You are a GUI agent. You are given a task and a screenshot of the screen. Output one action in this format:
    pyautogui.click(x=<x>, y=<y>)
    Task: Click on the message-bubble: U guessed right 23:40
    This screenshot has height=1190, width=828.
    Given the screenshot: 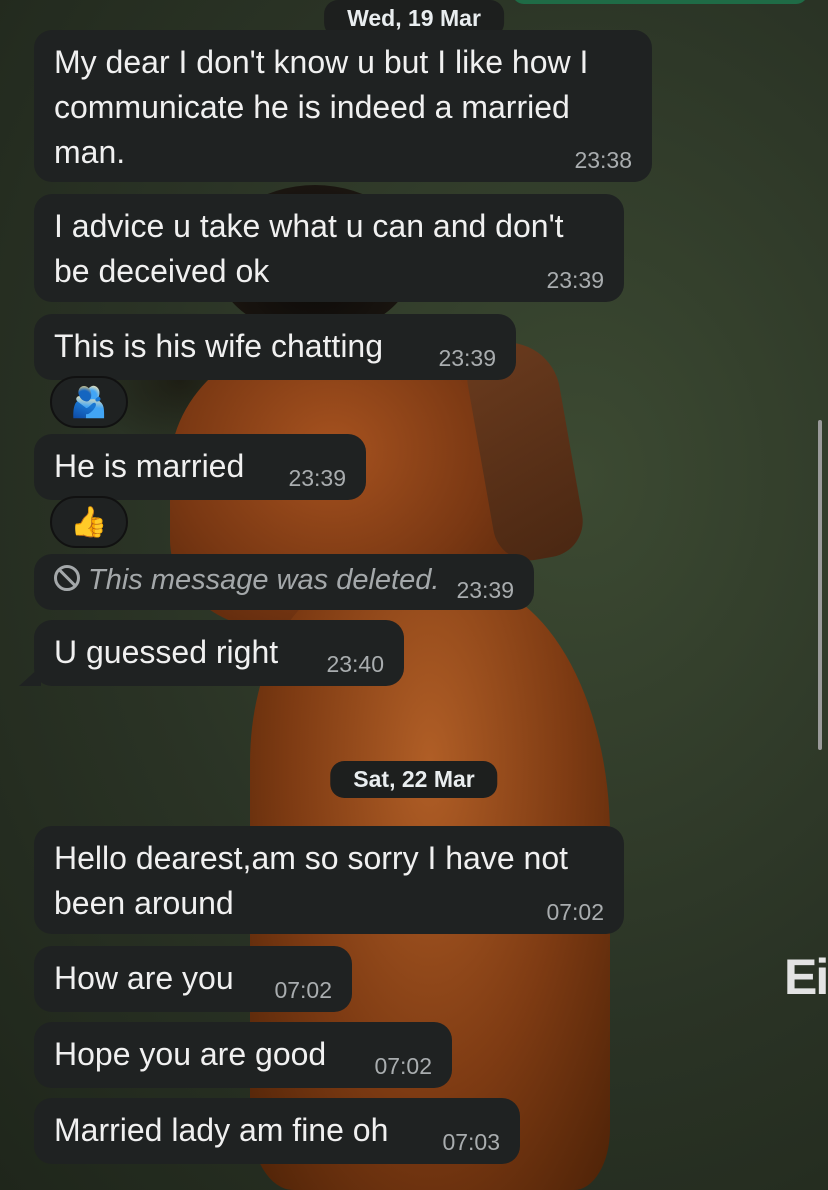 What is the action you would take?
    pyautogui.click(x=219, y=653)
    